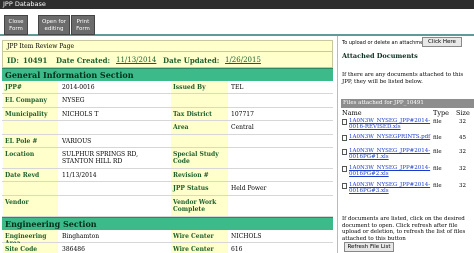  Describe the element at coordinates (167, 248) in the screenshot. I see `form-row: Site Code 386486 Wire Center 616` at that location.